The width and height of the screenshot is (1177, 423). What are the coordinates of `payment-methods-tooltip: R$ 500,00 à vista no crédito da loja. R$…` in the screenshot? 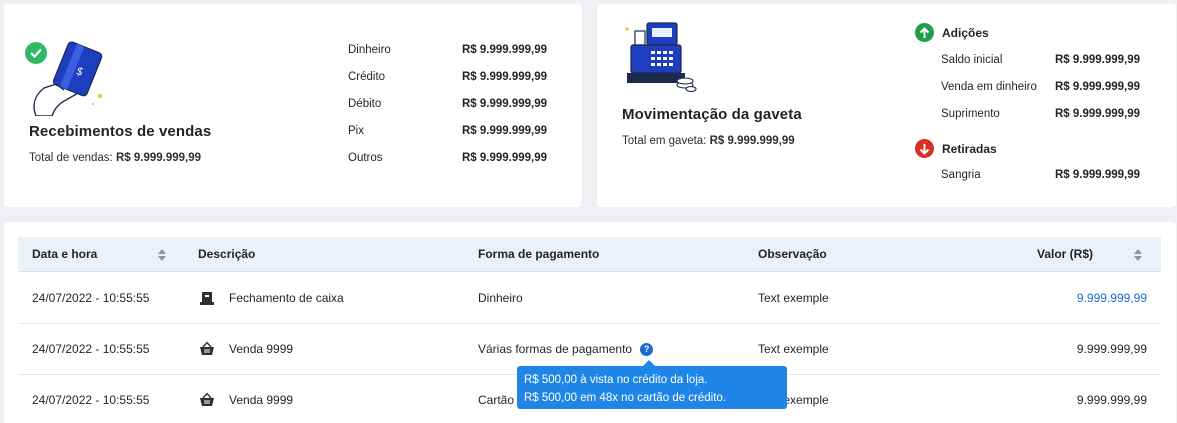 It's located at (652, 384).